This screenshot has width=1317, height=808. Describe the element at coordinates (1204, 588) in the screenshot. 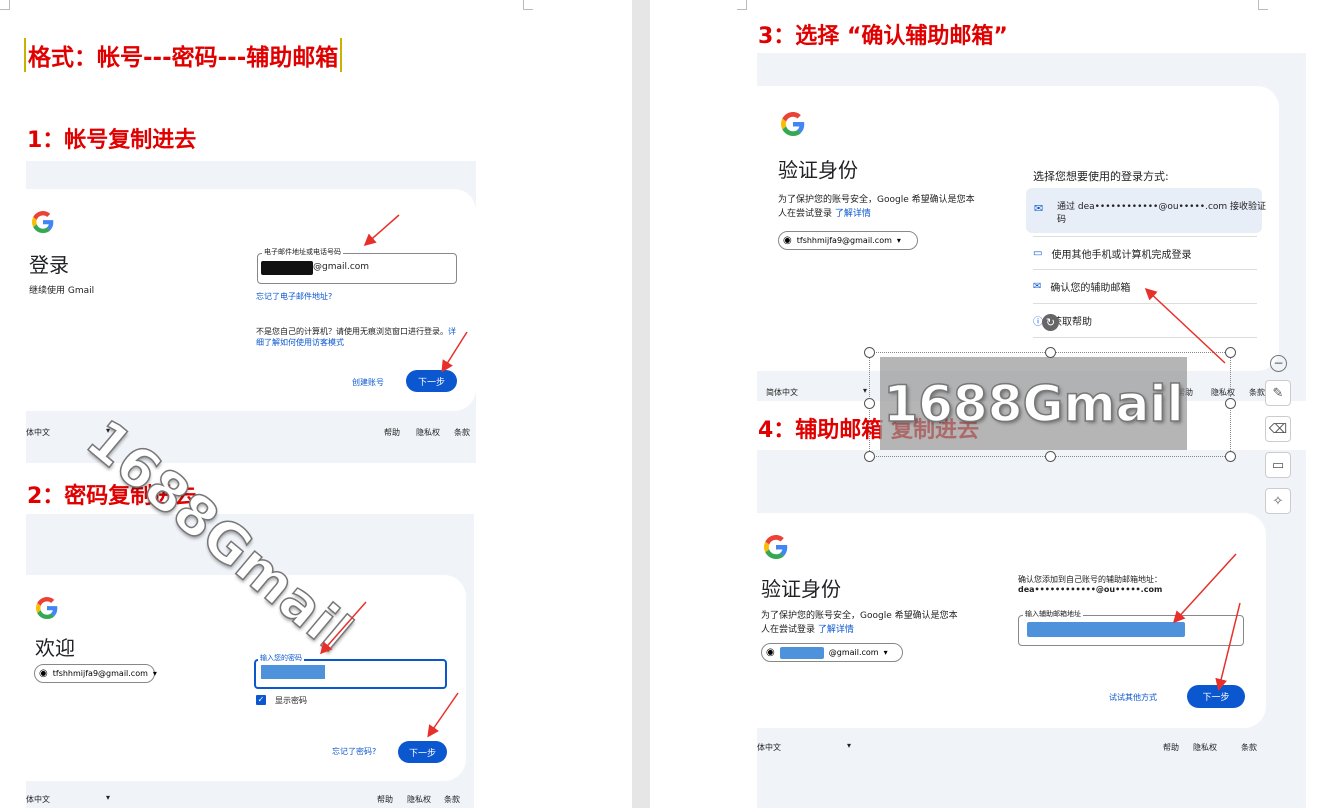

I see `arrow-to-recovery-field` at that location.